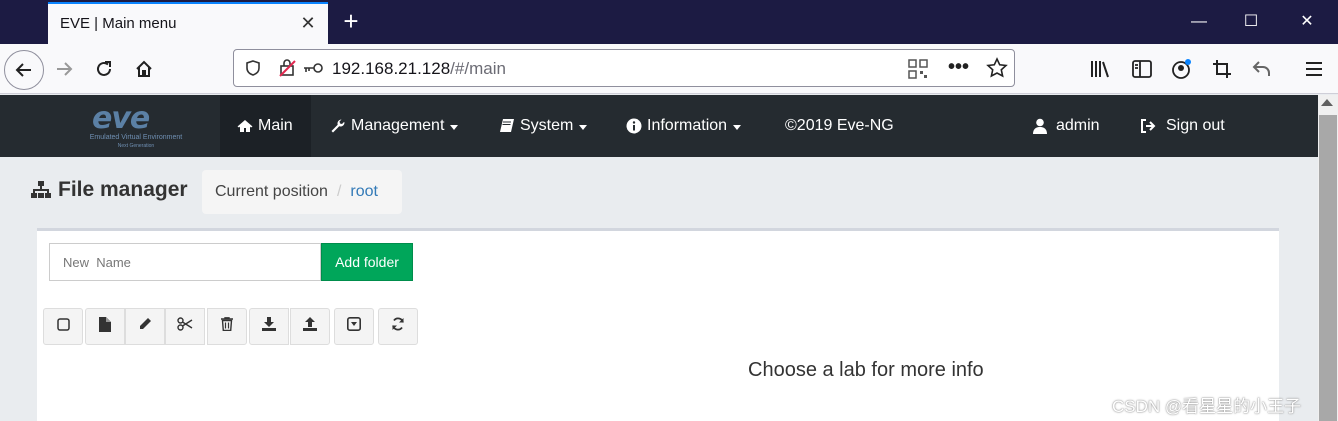  Describe the element at coordinates (918, 71) in the screenshot. I see `qr-code-icon` at that location.